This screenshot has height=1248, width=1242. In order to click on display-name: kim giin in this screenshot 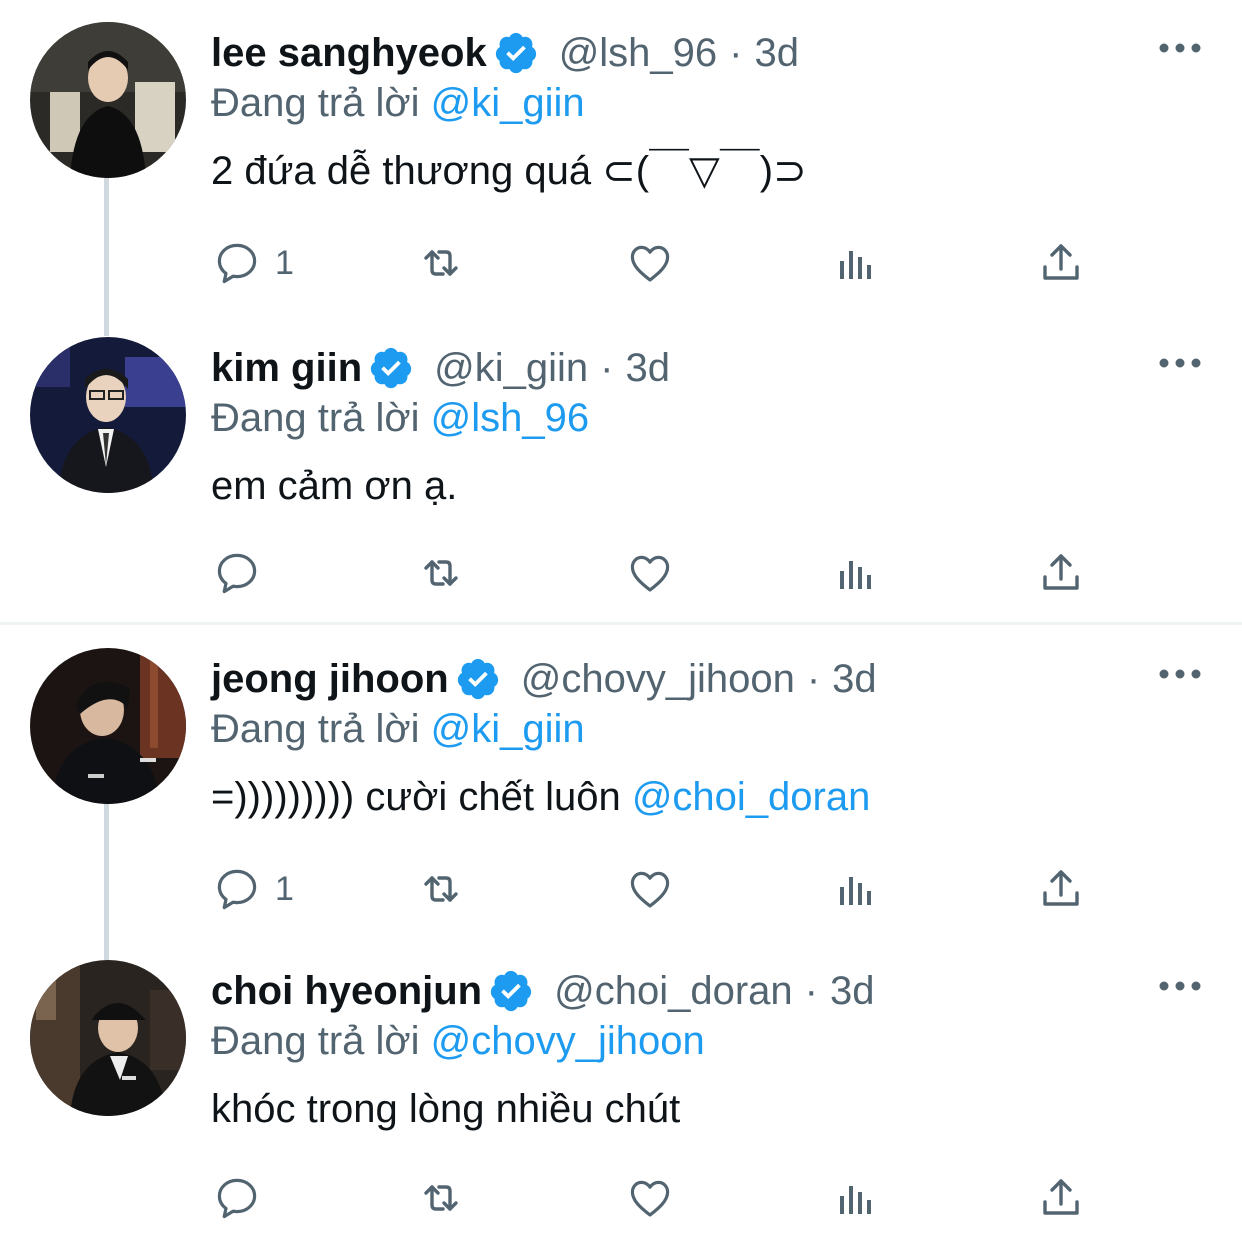, I will do `click(286, 368)`.